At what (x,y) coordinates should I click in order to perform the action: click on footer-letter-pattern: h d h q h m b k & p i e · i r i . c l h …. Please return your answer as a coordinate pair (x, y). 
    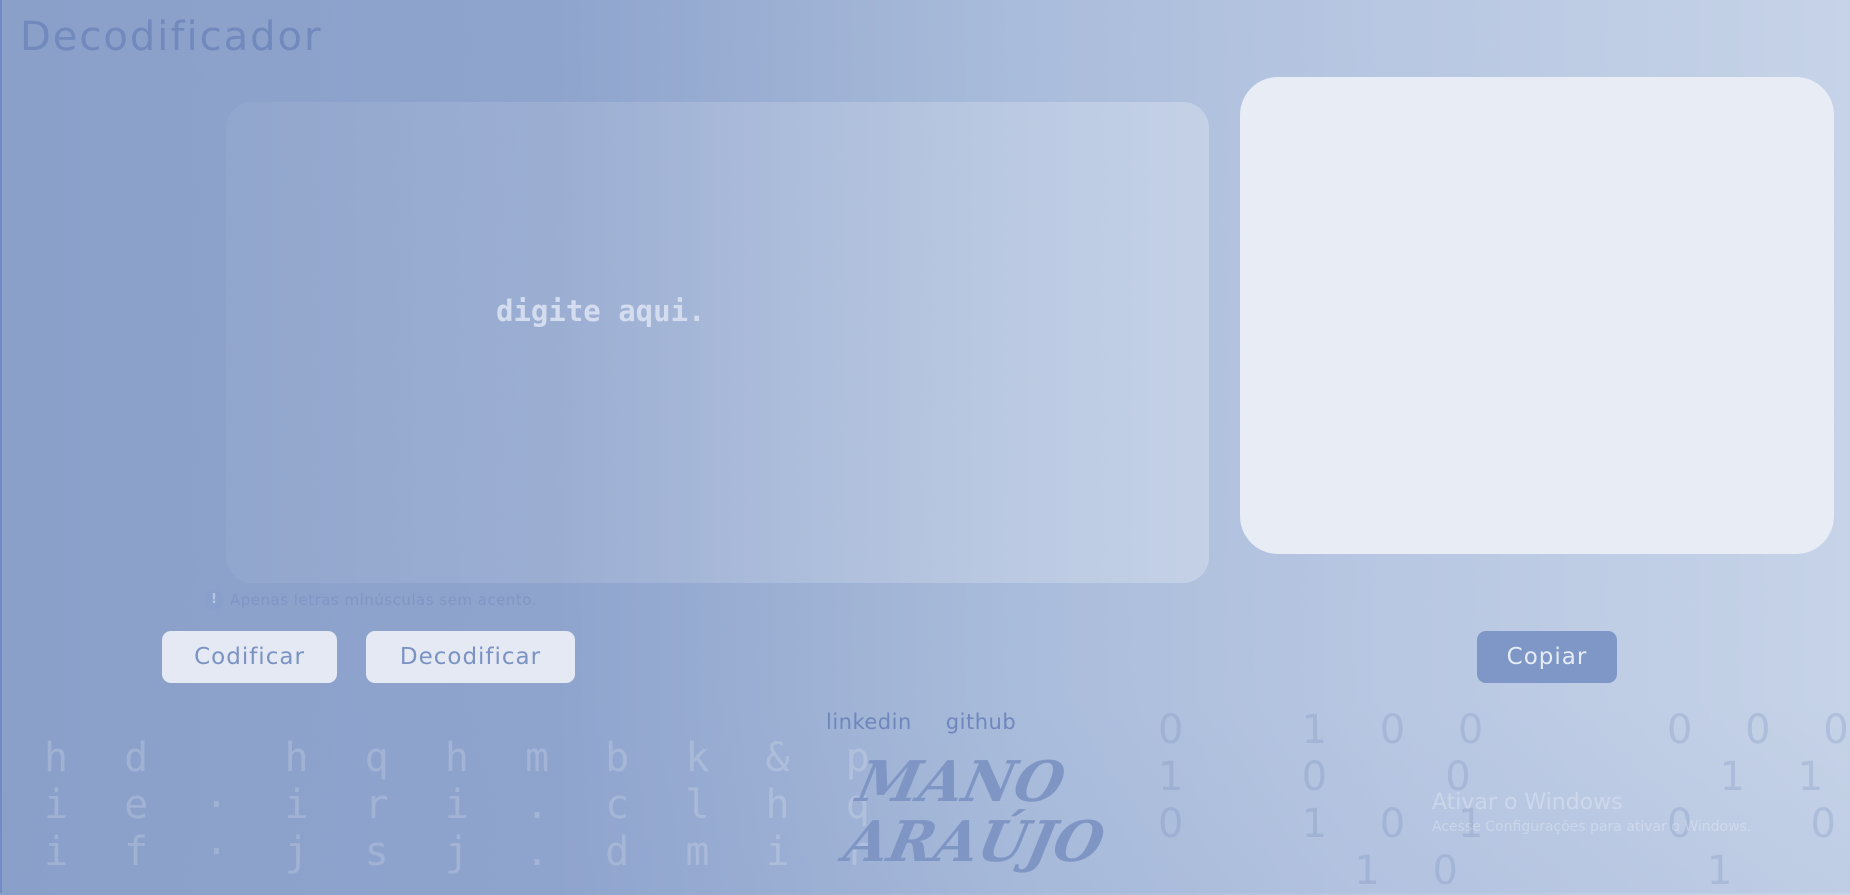
    Looking at the image, I should click on (465, 805).